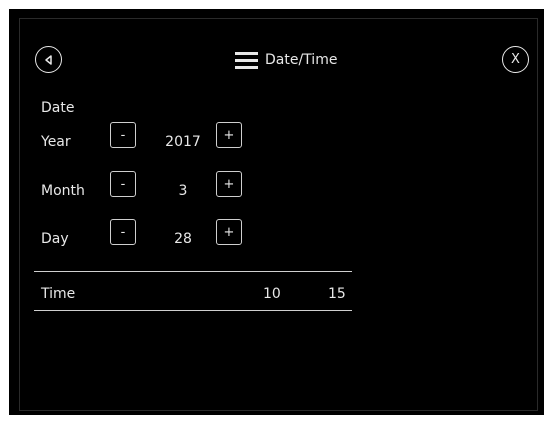 The image size is (555, 423). What do you see at coordinates (193, 310) in the screenshot?
I see `time-bottom-divider` at bounding box center [193, 310].